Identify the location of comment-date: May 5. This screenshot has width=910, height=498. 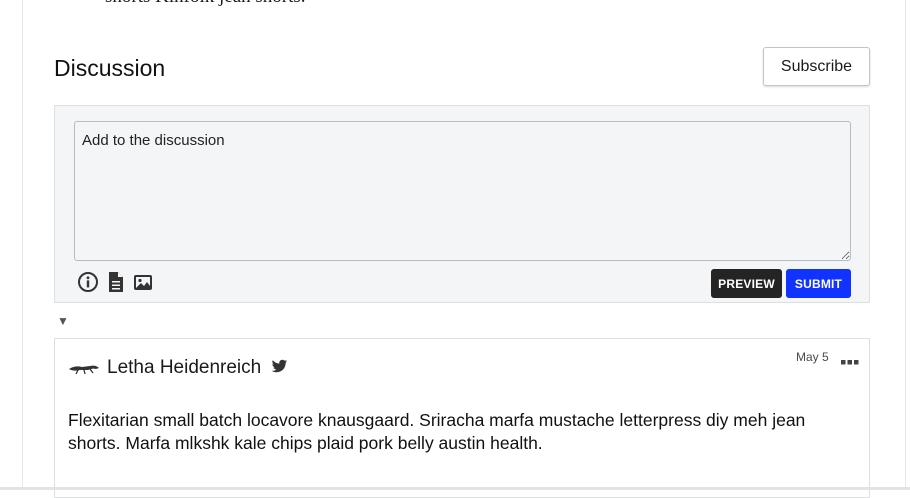
(812, 357).